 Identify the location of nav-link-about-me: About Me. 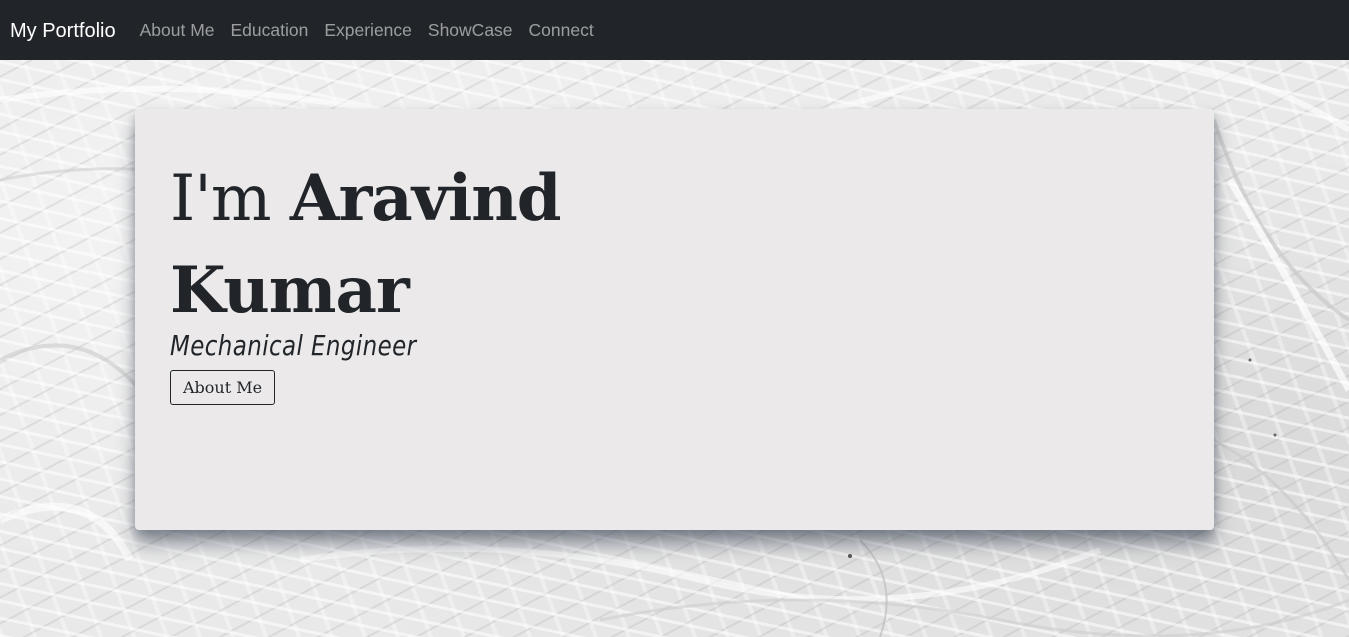
(181, 30).